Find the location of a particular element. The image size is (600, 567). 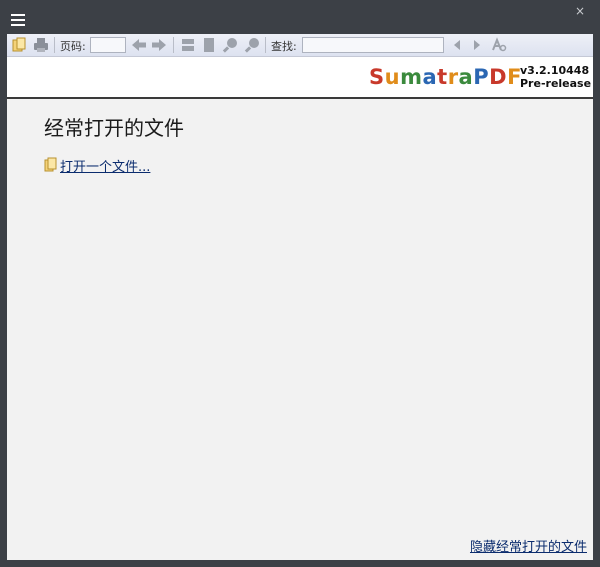

find-next-icon is located at coordinates (477, 45).